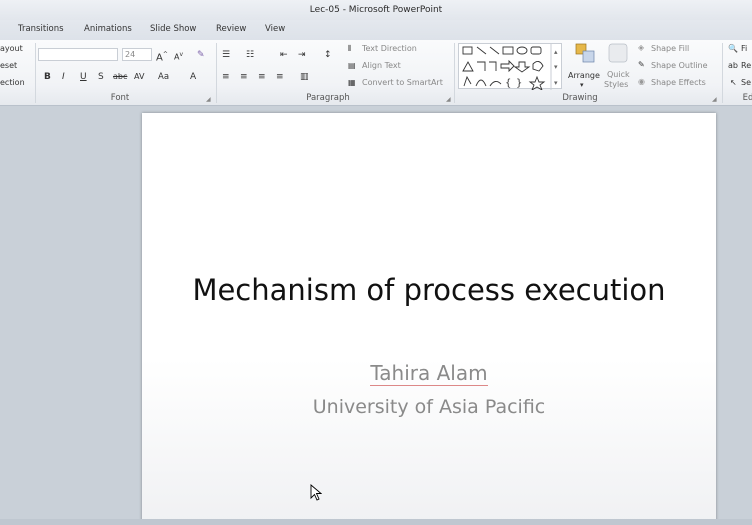 Image resolution: width=752 pixels, height=525 pixels. I want to click on font-launcher-icon: ◢, so click(208, 99).